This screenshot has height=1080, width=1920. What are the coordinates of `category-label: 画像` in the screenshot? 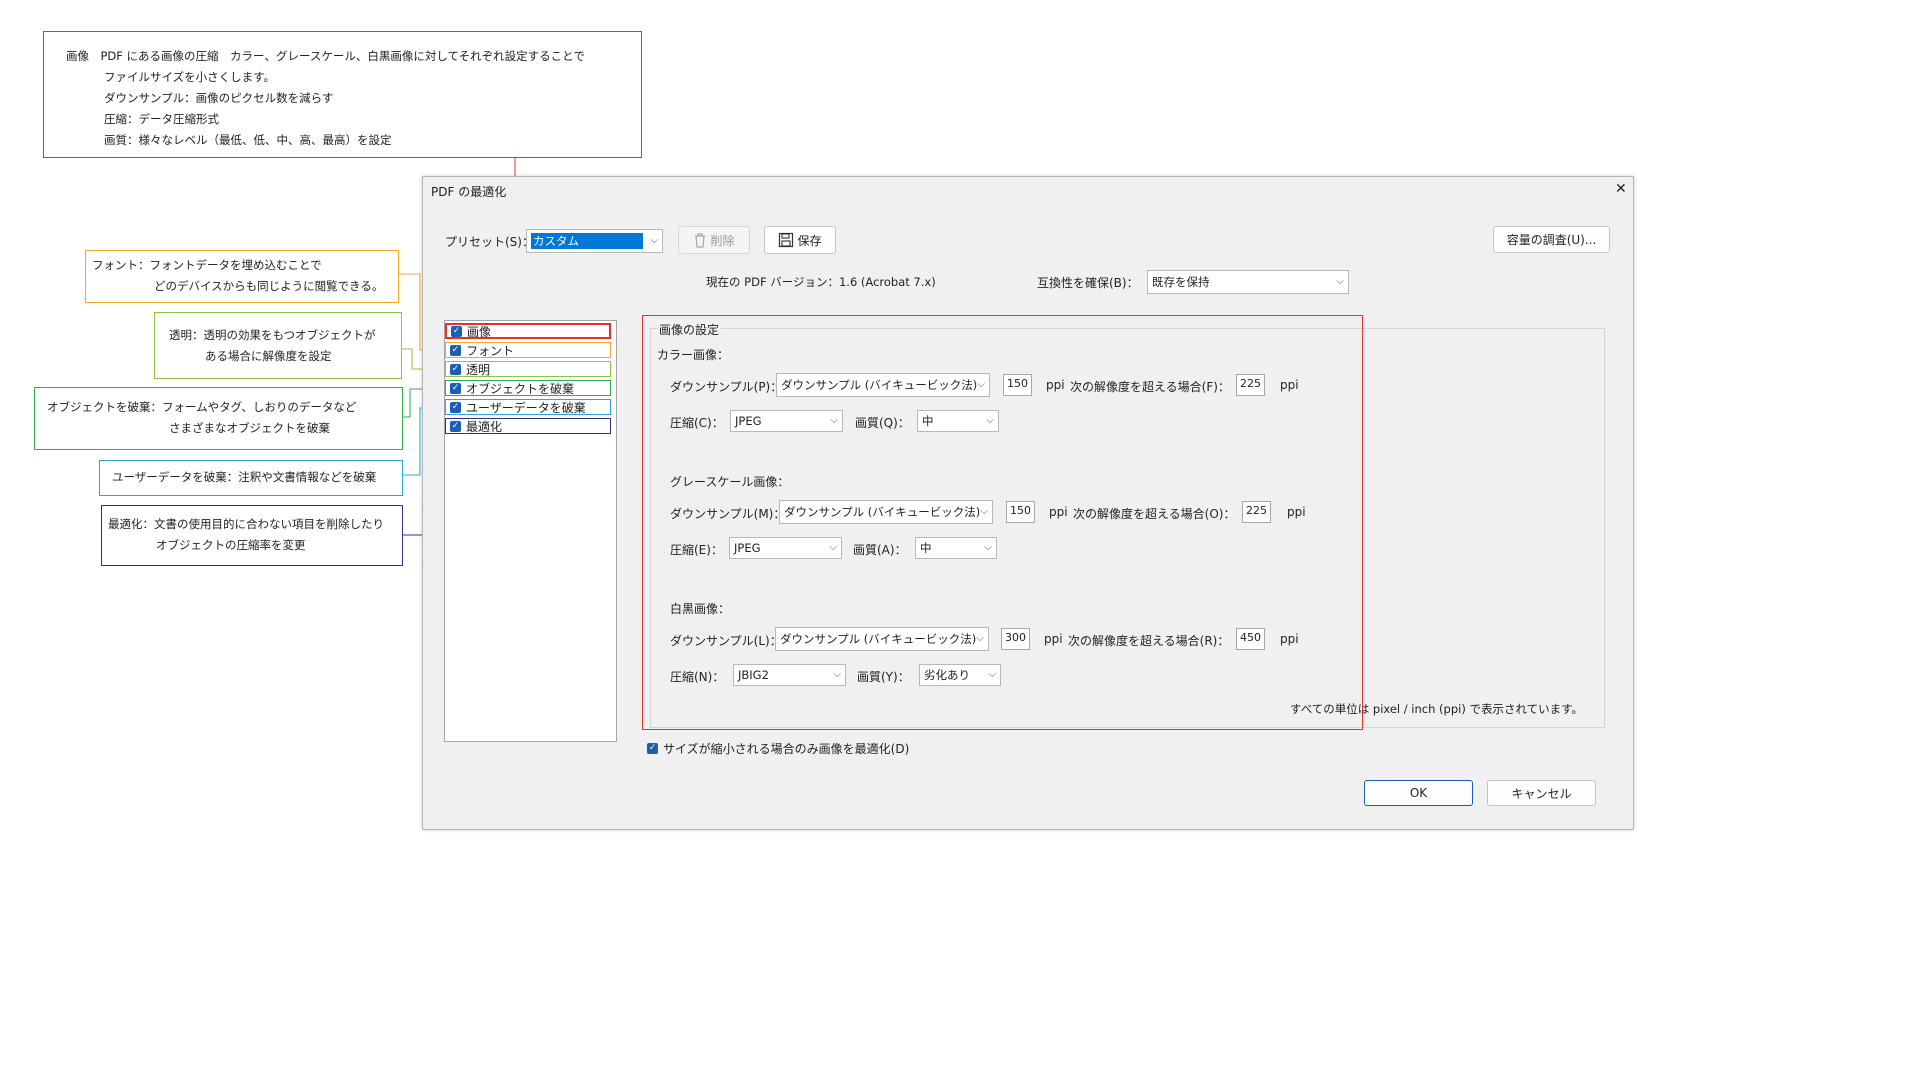 It's located at (479, 331).